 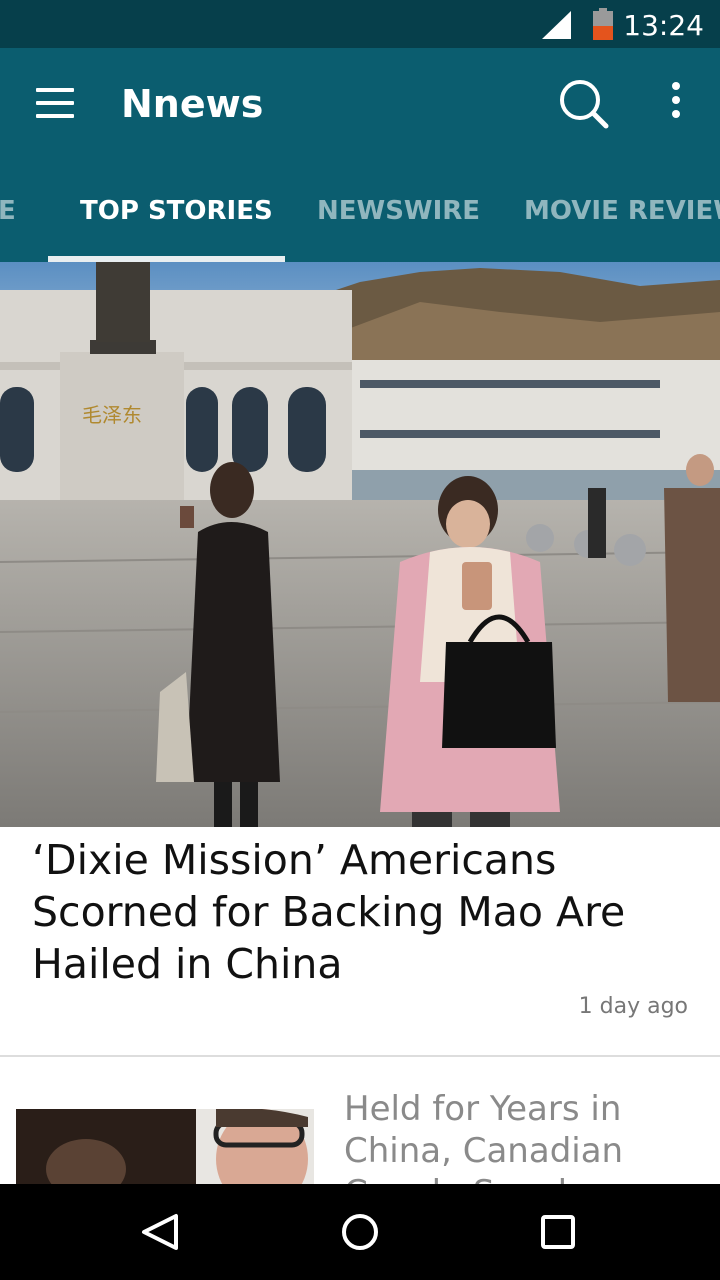 What do you see at coordinates (56, 104) in the screenshot?
I see `menu-icon` at bounding box center [56, 104].